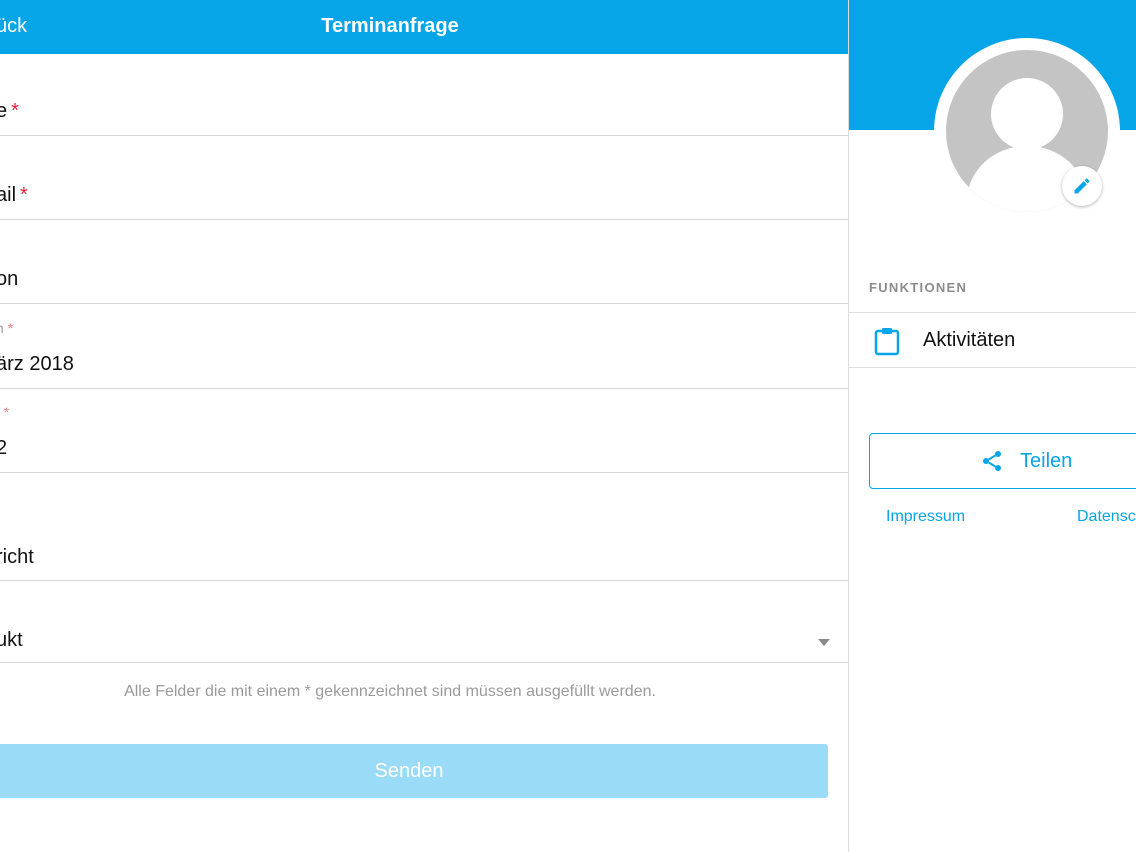  I want to click on clipboard-icon, so click(887, 342).